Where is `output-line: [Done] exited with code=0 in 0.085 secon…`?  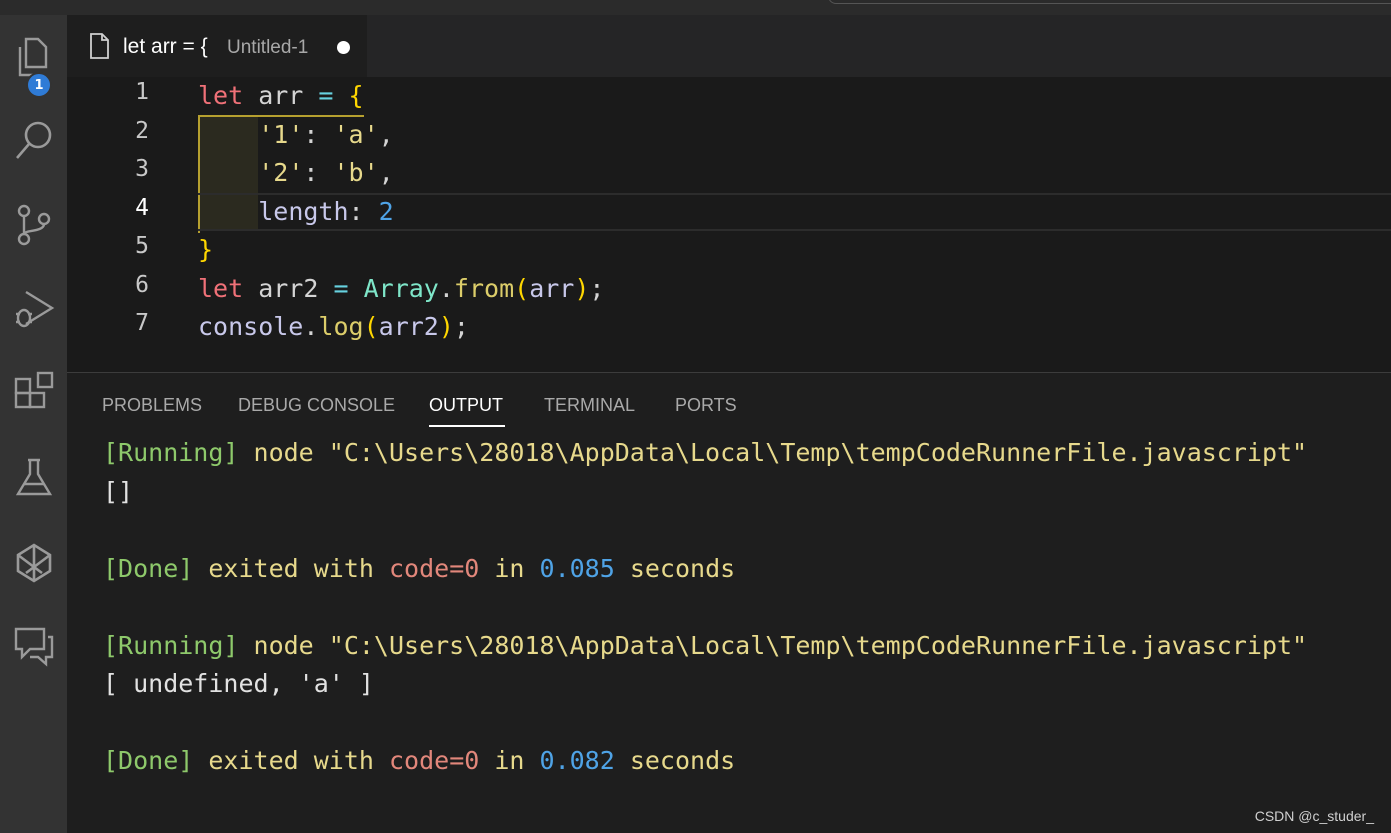 output-line: [Done] exited with code=0 in 0.085 secon… is located at coordinates (419, 569).